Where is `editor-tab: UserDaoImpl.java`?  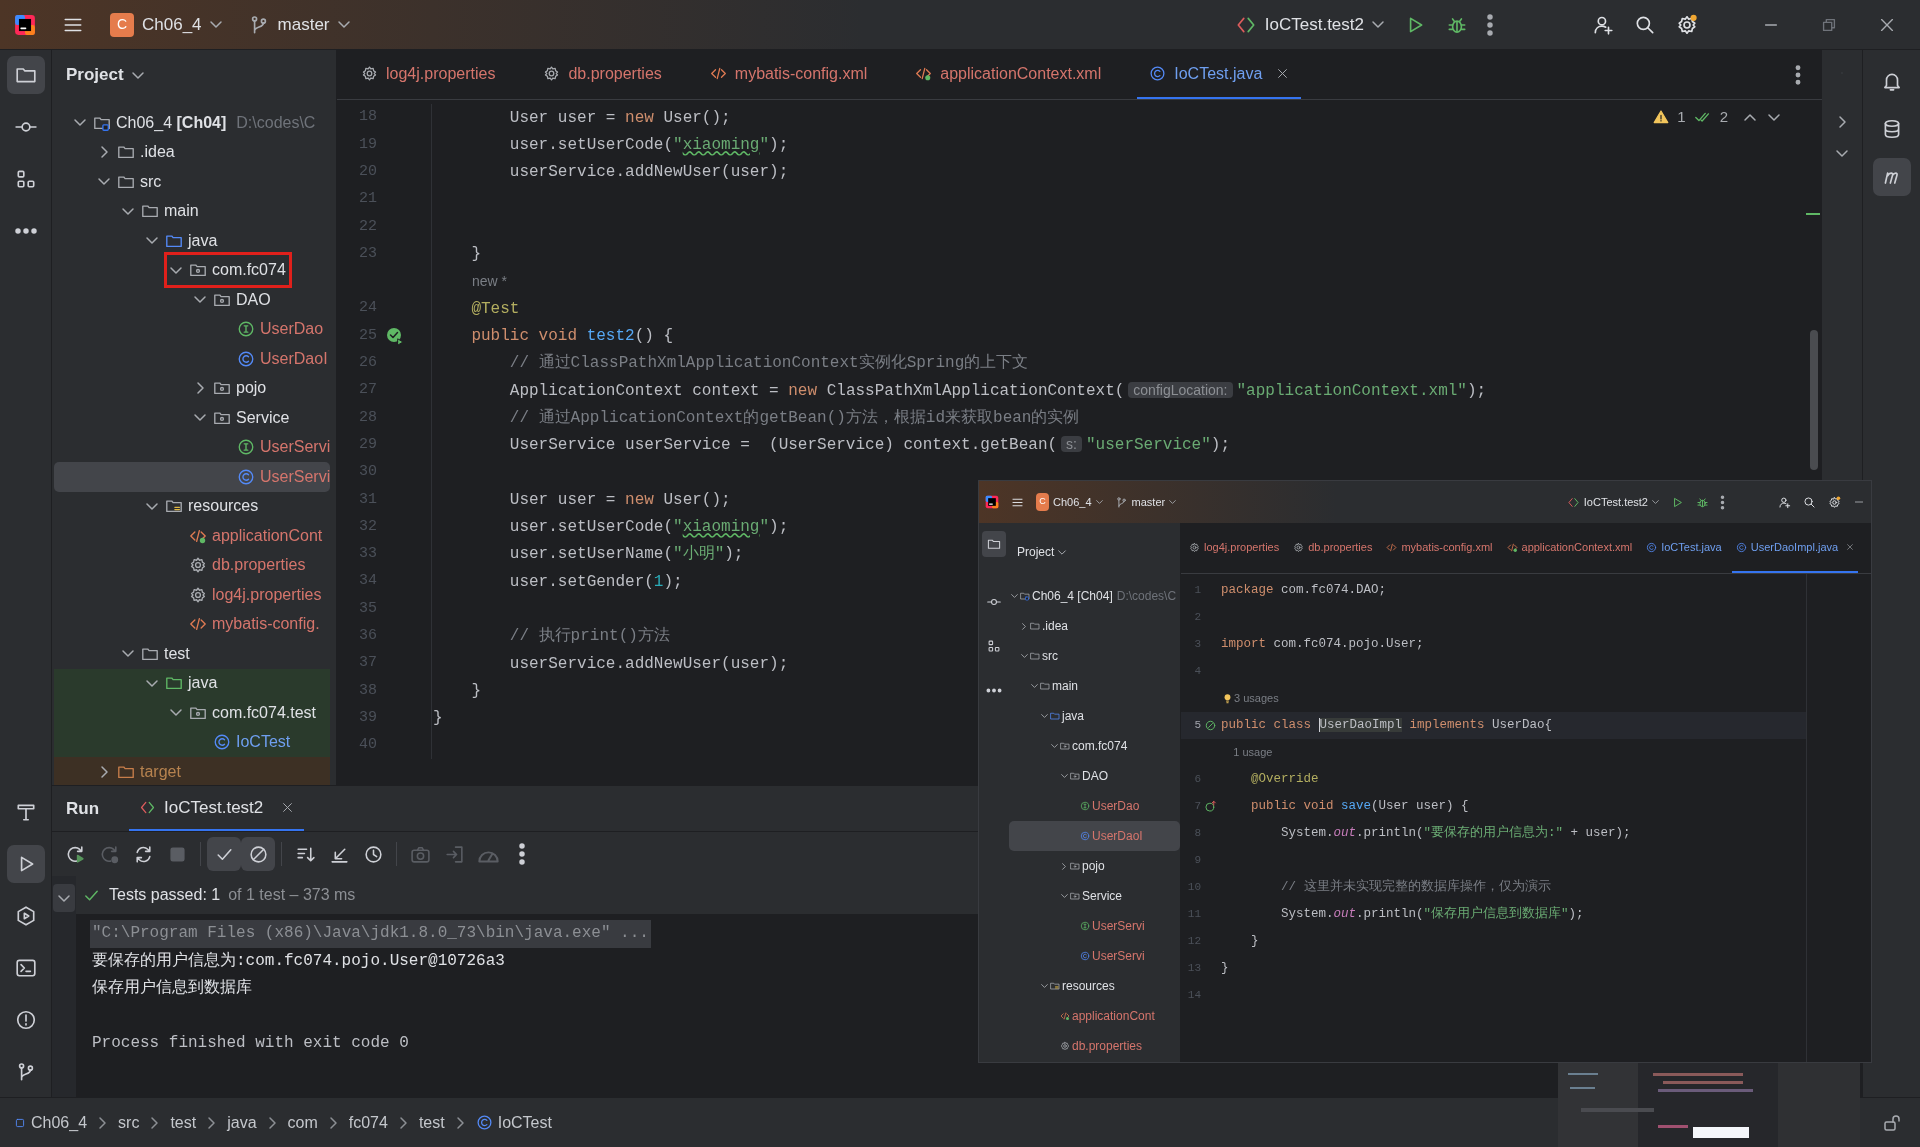 editor-tab: UserDaoImpl.java is located at coordinates (1795, 548).